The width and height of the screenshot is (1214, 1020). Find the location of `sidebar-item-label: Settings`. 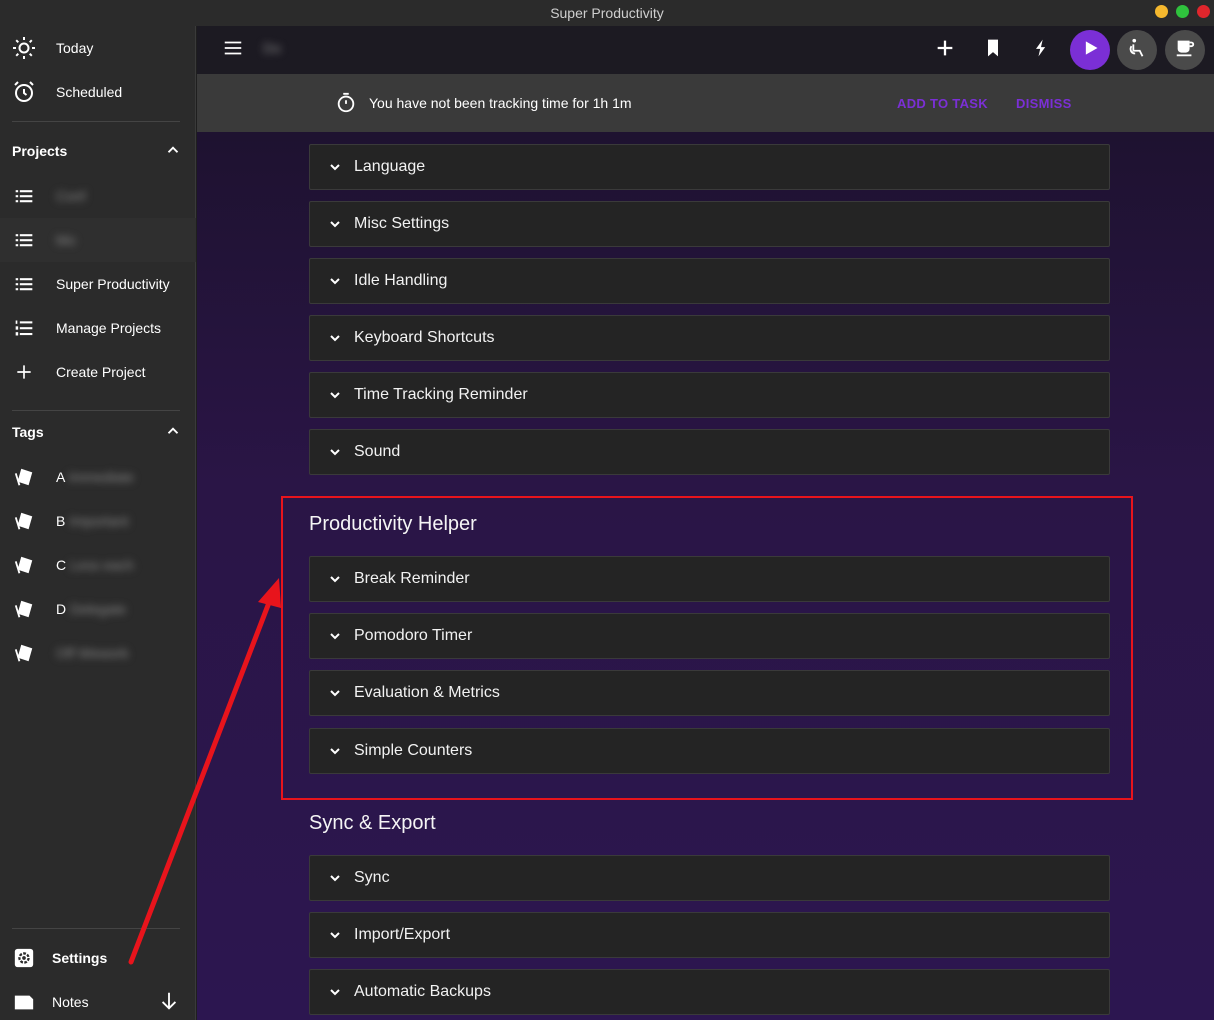

sidebar-item-label: Settings is located at coordinates (80, 958).